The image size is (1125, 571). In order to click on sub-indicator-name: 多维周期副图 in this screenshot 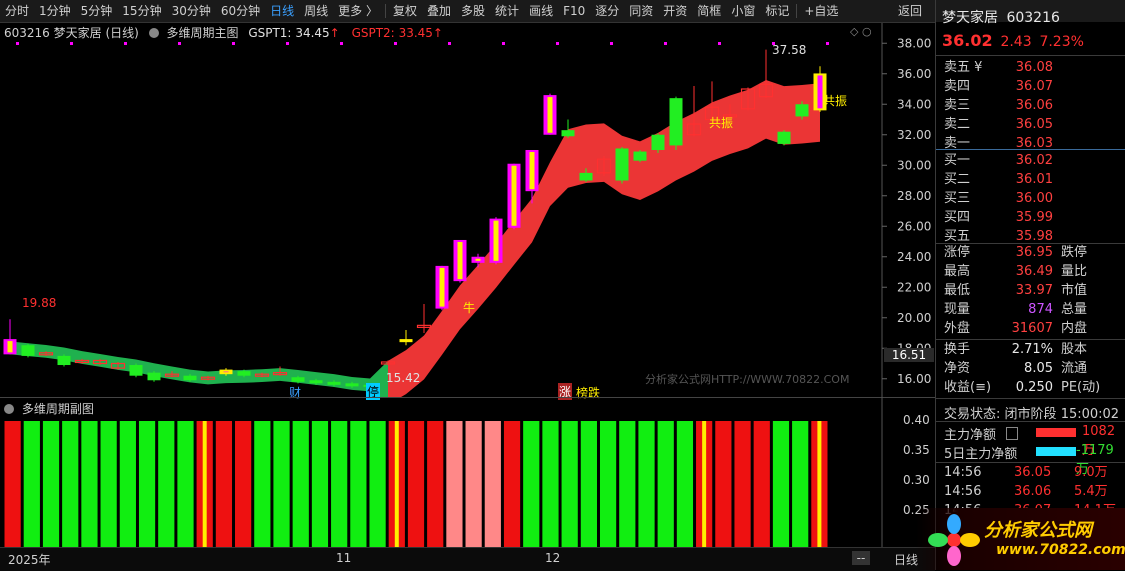, I will do `click(58, 409)`.